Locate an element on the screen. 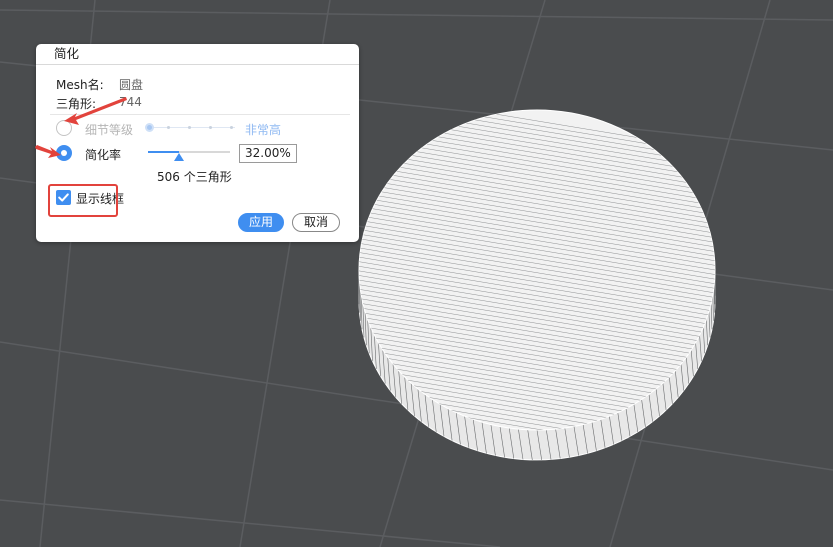 The height and width of the screenshot is (547, 833). detail-level-slider is located at coordinates (190, 128).